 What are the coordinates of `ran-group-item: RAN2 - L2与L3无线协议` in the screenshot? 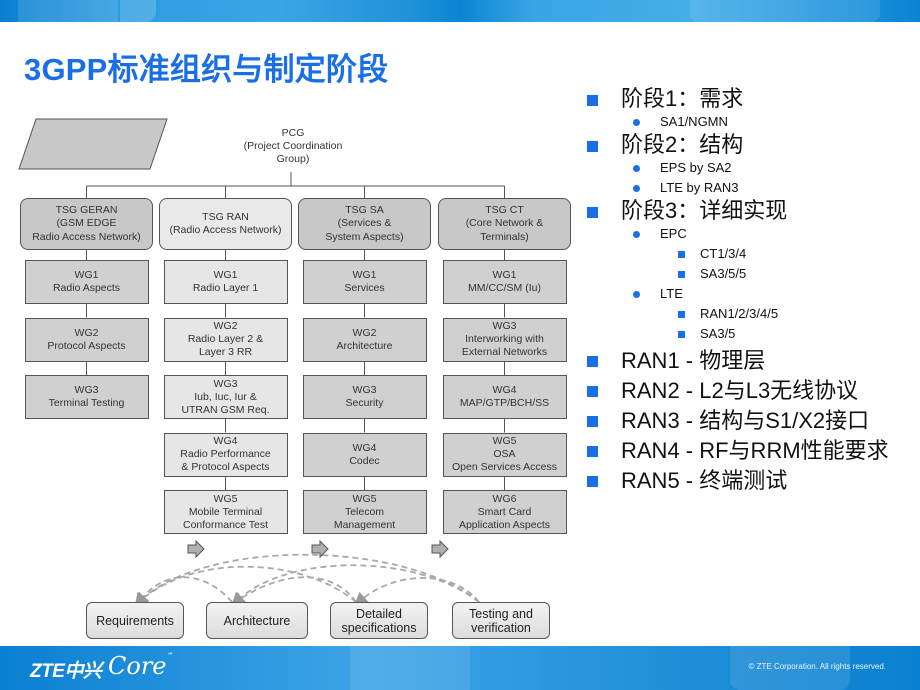 It's located at (745, 391).